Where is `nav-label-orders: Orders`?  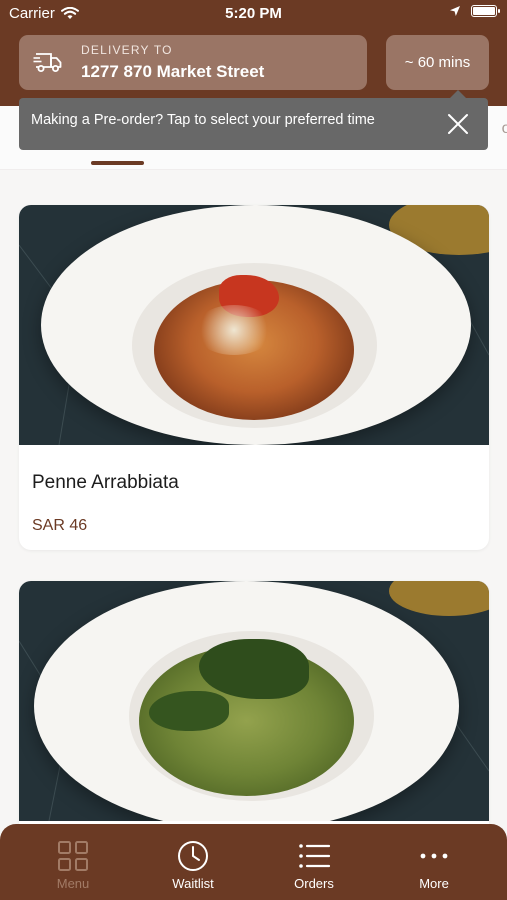
nav-label-orders: Orders is located at coordinates (314, 883).